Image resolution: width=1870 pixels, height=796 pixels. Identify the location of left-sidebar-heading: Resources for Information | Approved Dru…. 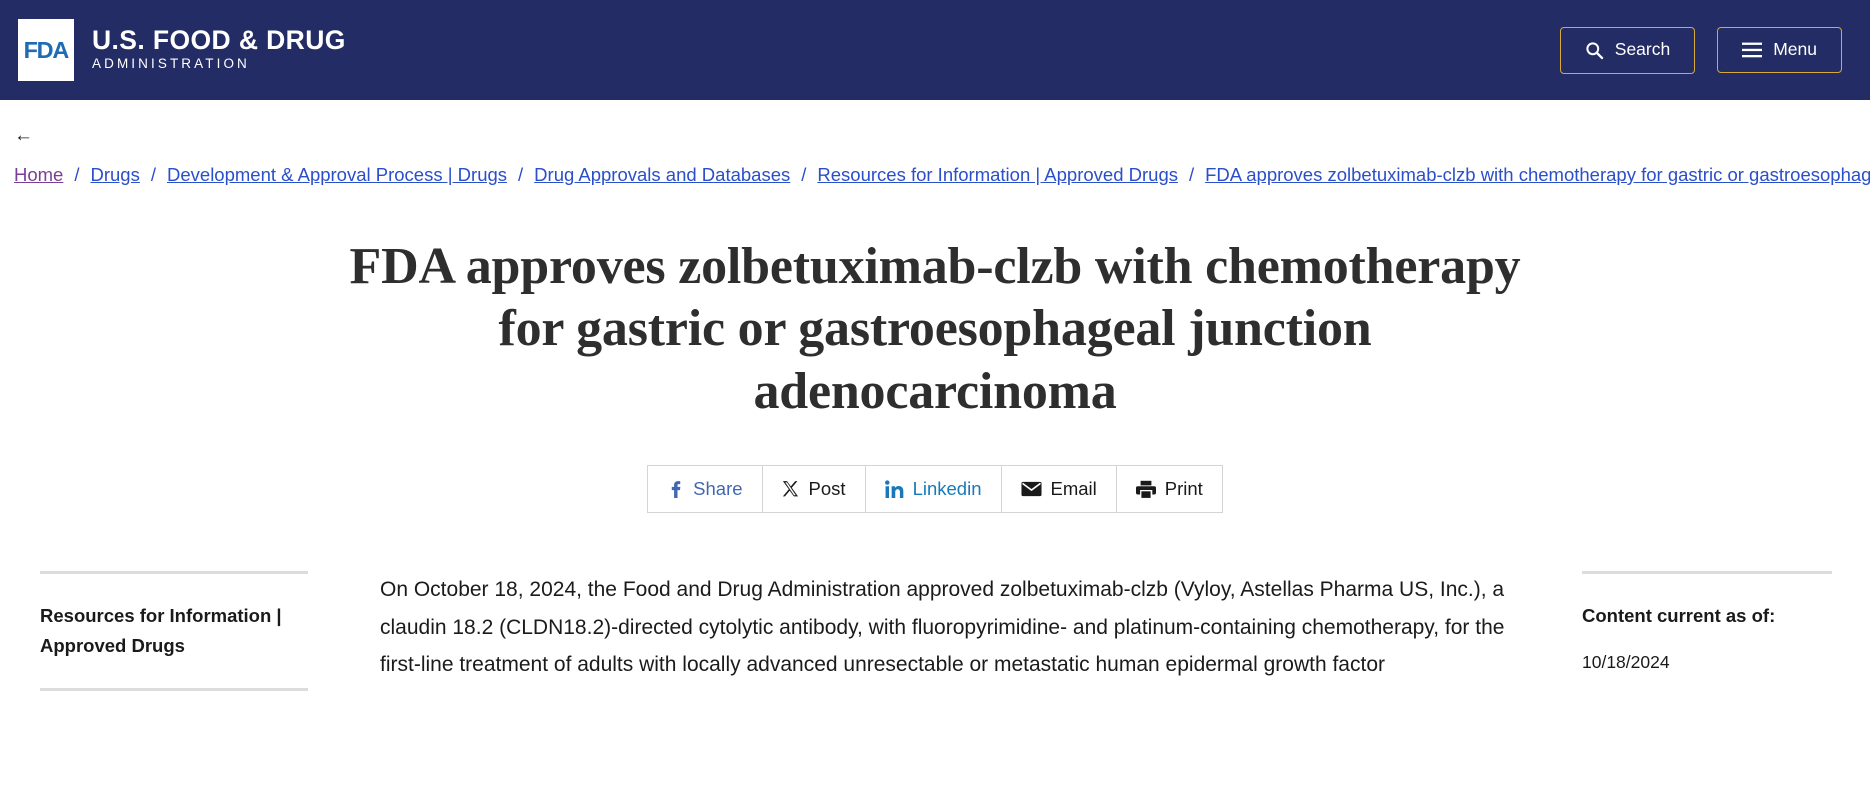
(174, 631).